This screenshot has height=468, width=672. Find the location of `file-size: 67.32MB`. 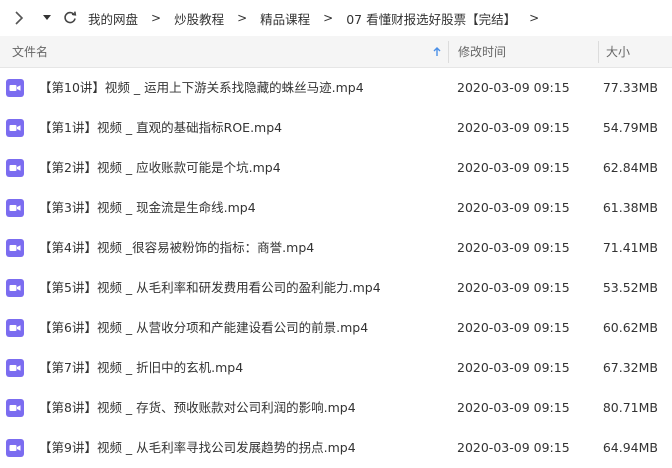

file-size: 67.32MB is located at coordinates (630, 367).